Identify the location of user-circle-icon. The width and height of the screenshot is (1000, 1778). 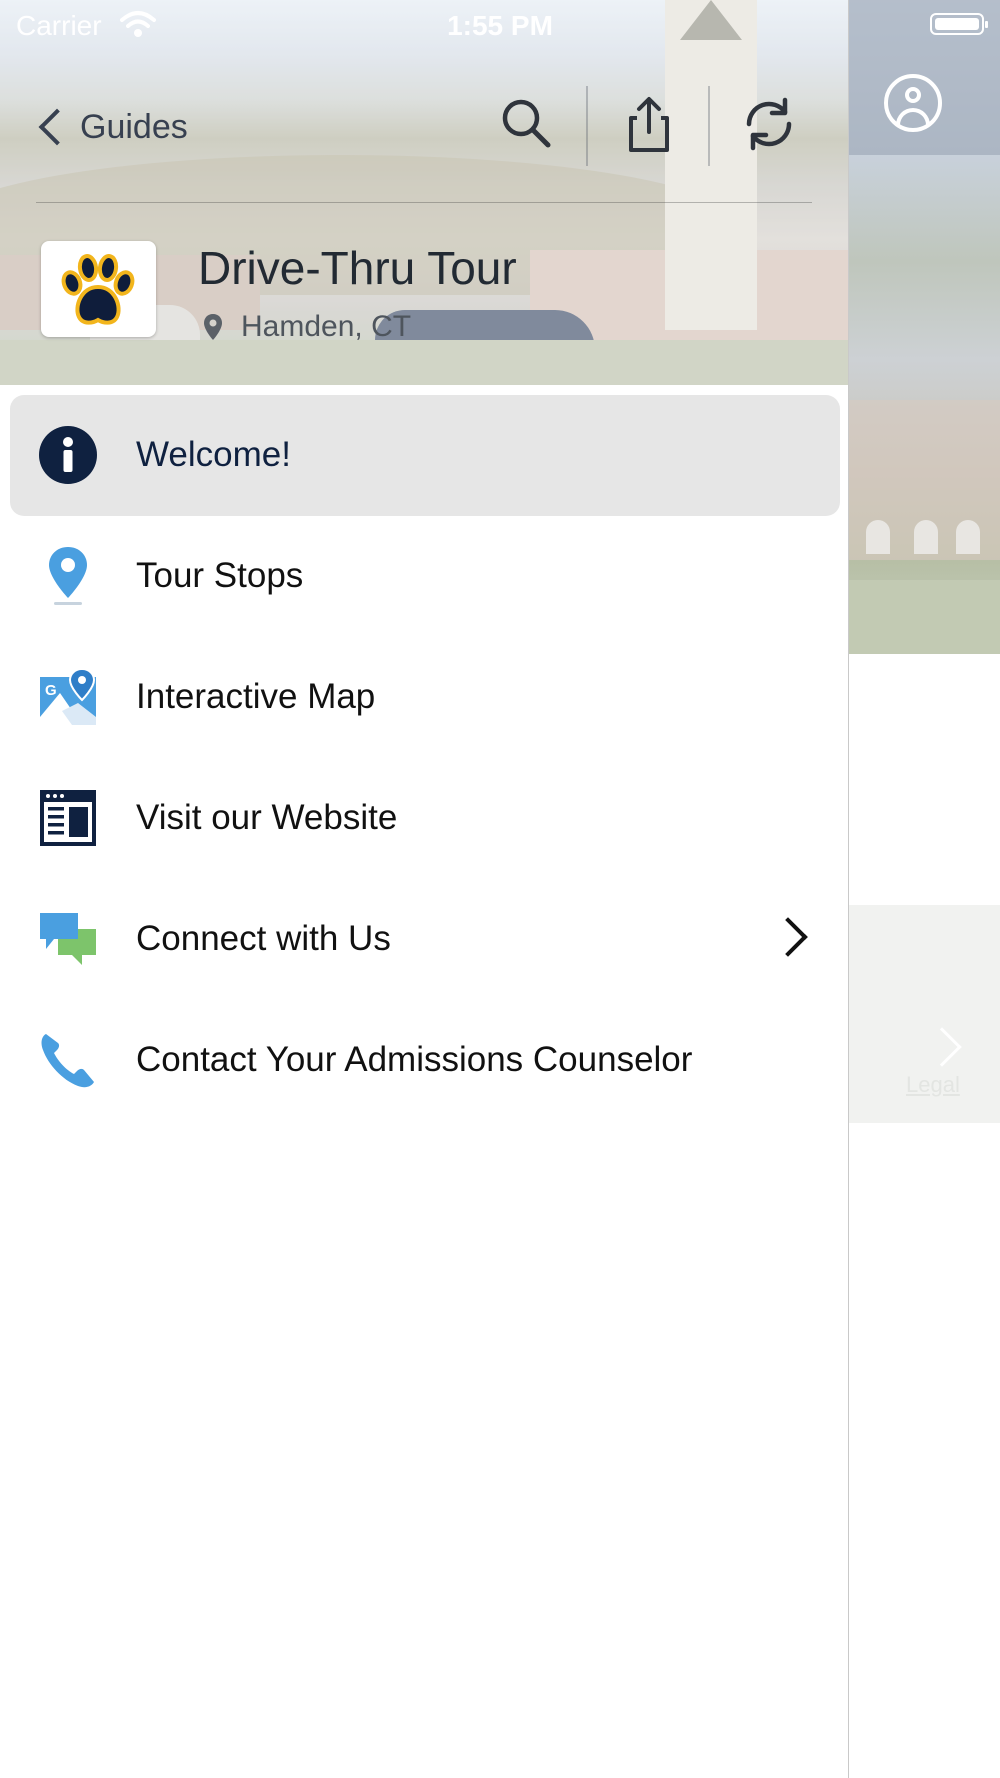
(913, 103).